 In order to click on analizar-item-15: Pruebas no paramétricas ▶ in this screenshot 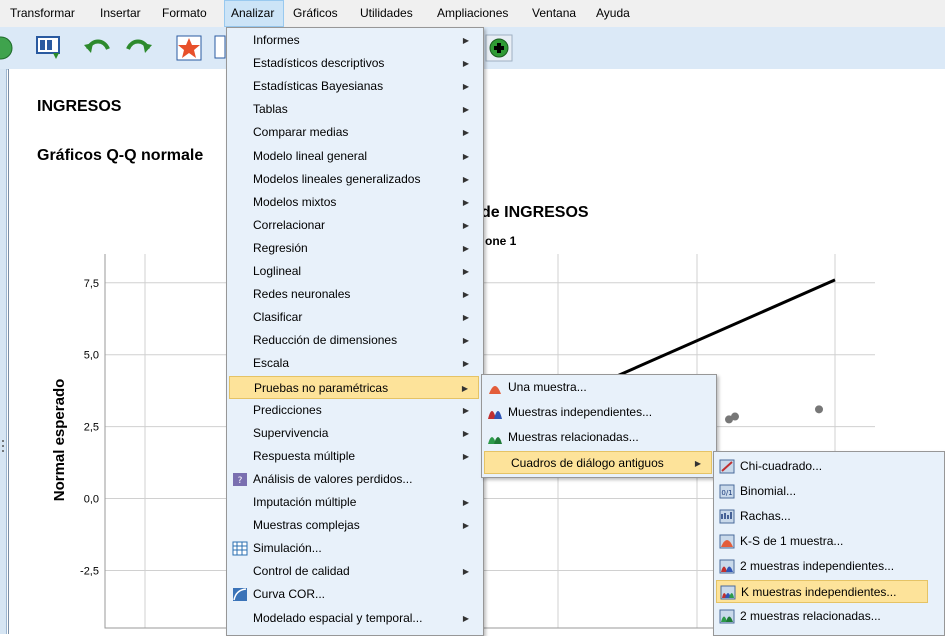, I will do `click(354, 387)`.